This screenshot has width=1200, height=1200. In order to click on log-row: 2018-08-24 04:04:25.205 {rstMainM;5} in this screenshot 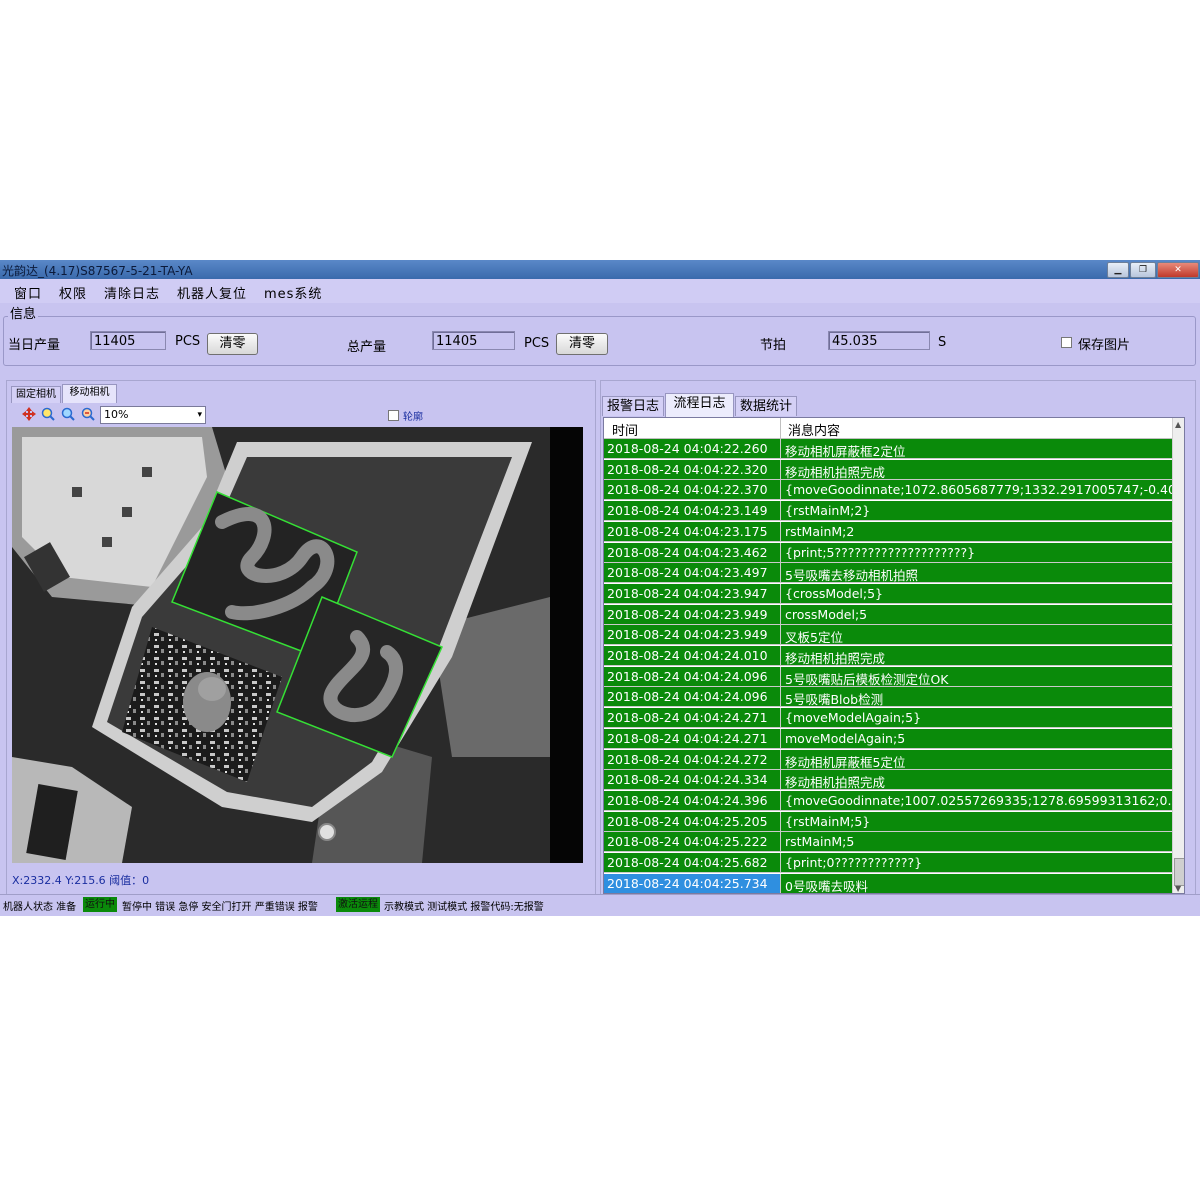, I will do `click(888, 821)`.